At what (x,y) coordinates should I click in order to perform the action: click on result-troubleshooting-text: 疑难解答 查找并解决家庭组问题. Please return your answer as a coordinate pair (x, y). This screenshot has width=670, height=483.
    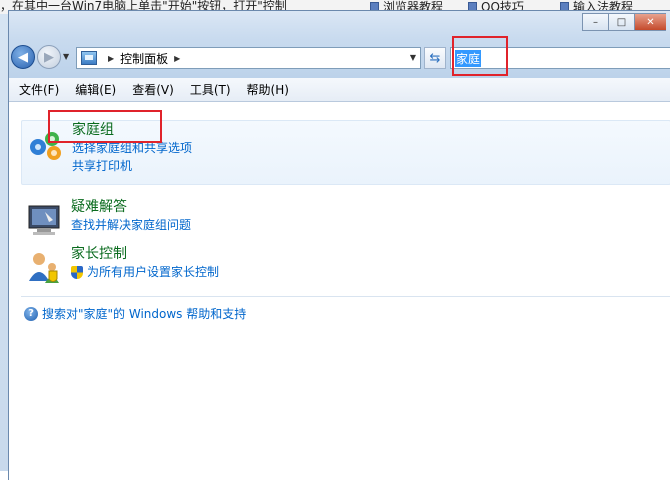
    Looking at the image, I should click on (131, 216).